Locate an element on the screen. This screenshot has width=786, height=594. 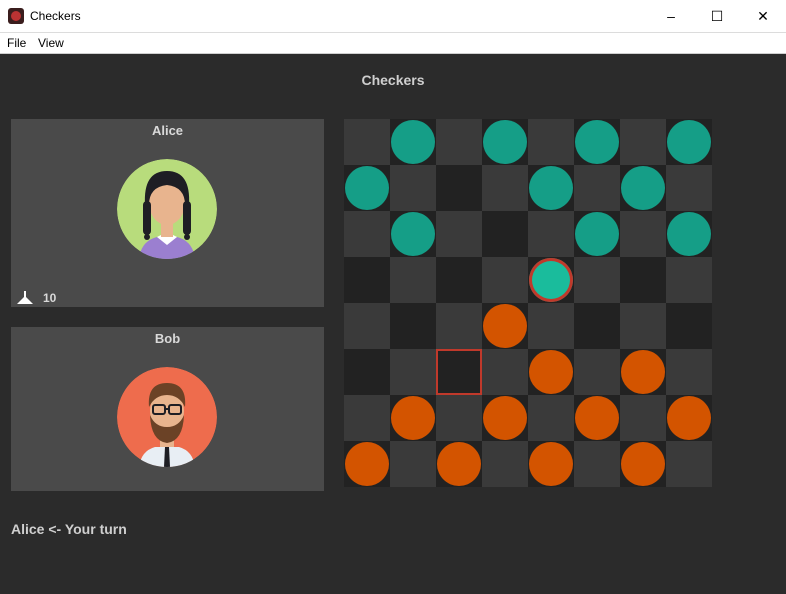
avatar-bob is located at coordinates (167, 417).